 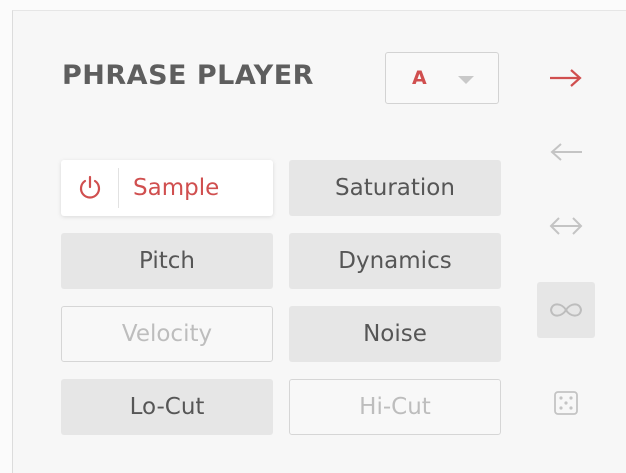 What do you see at coordinates (466, 80) in the screenshot?
I see `chevron-down-icon` at bounding box center [466, 80].